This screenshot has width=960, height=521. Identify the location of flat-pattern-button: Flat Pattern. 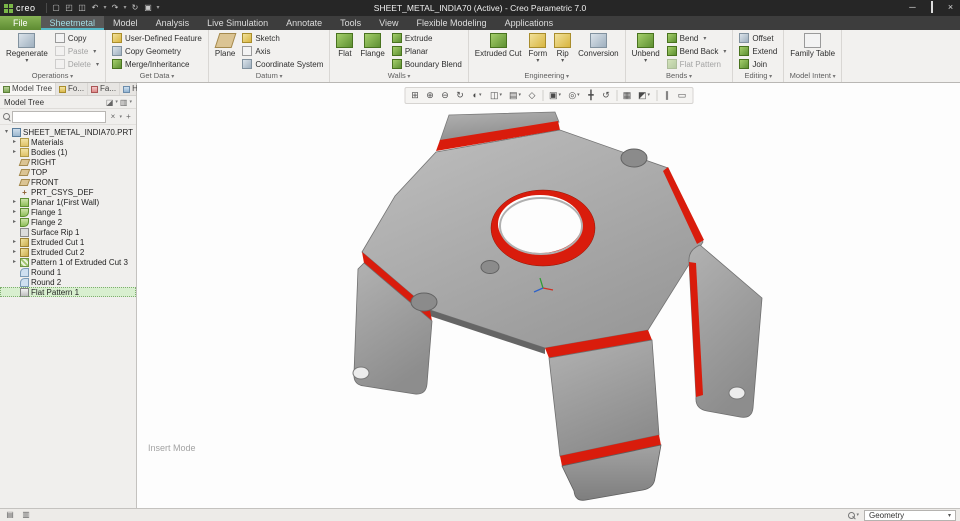
(697, 64).